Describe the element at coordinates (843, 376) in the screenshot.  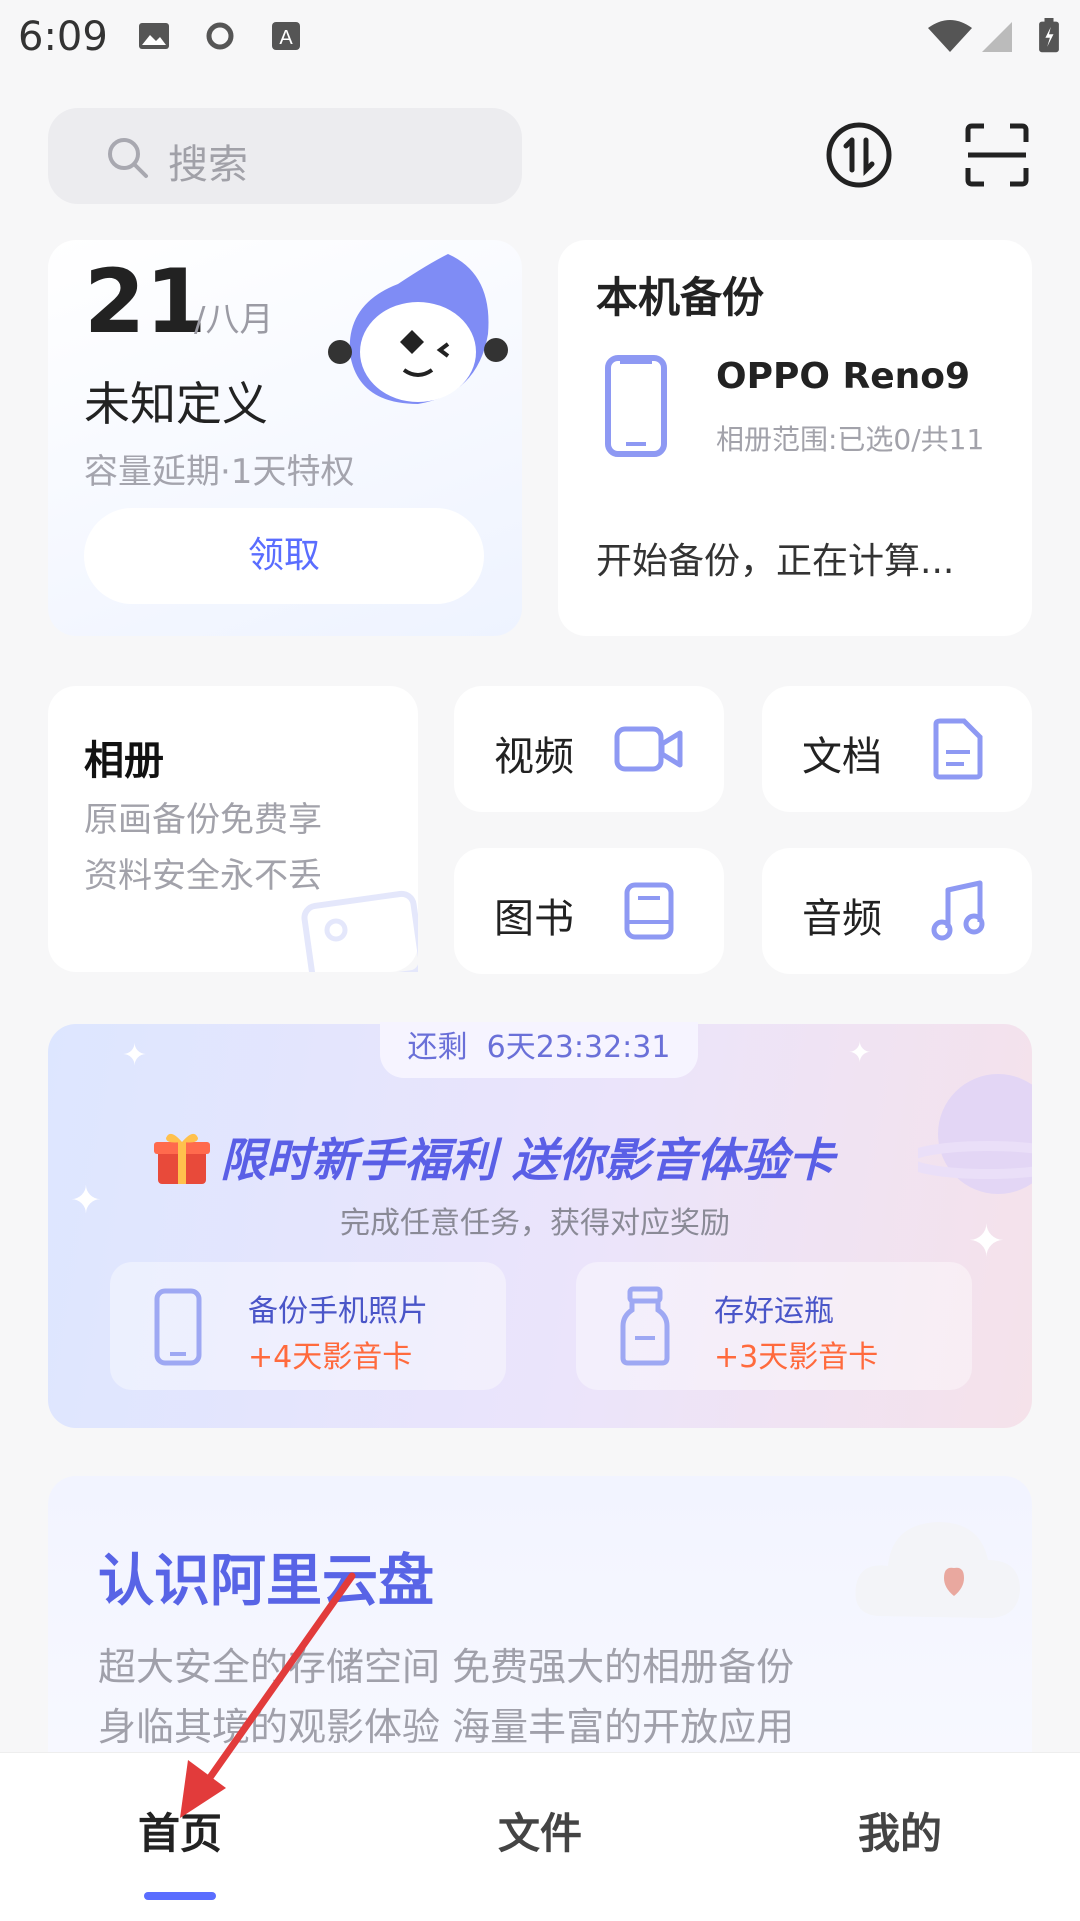
I see `device-name: OPPO Reno9` at that location.